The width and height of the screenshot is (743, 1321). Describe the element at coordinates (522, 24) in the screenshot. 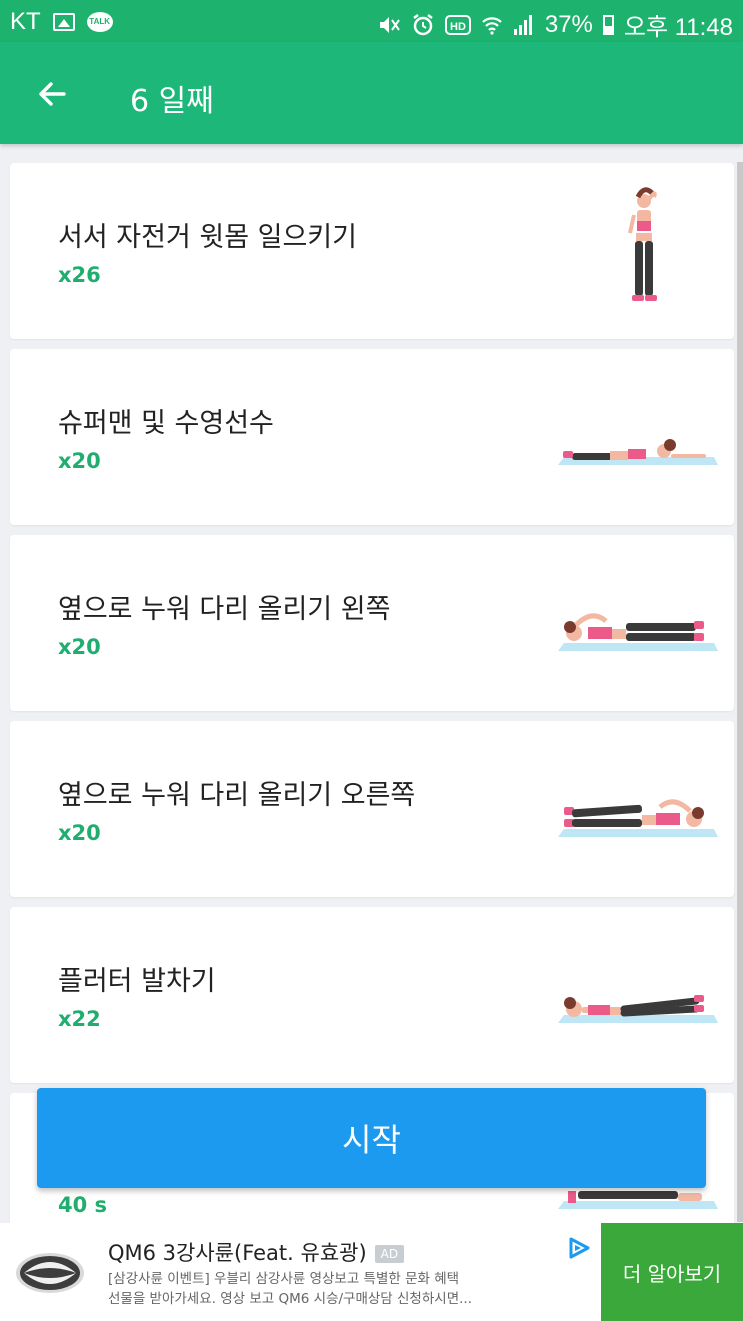

I see `signal-icon` at that location.